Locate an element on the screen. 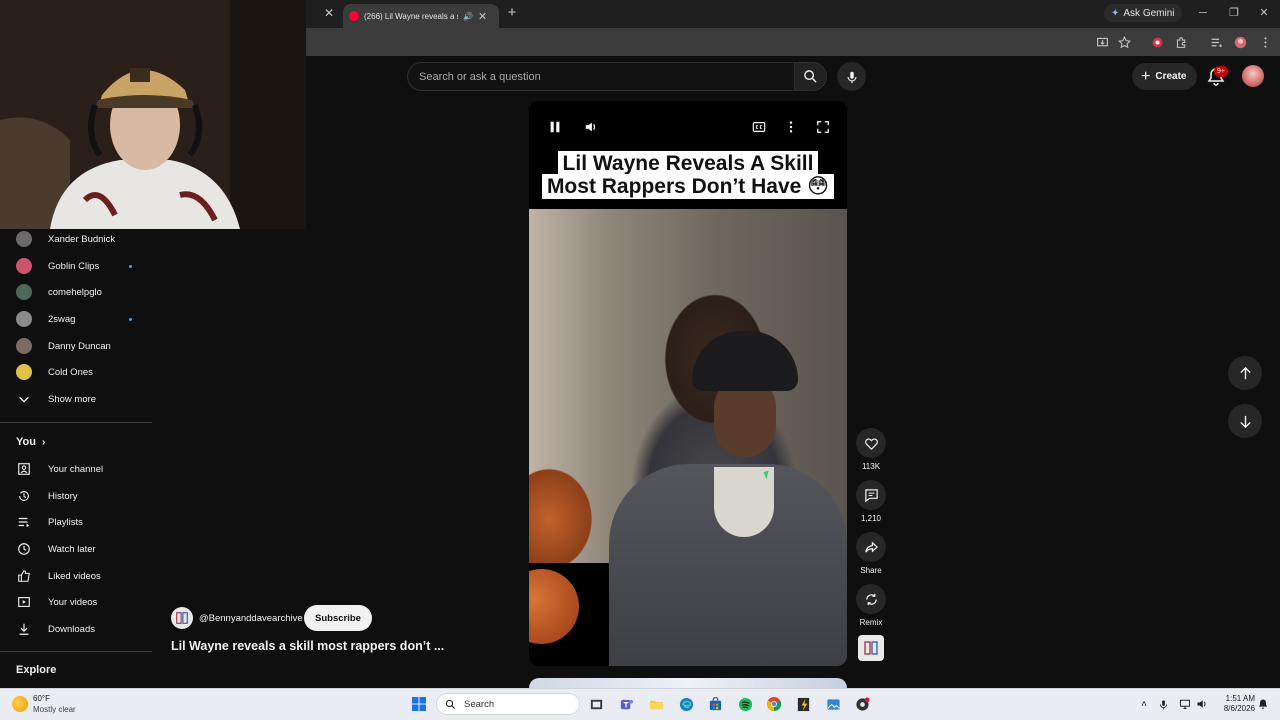 This screenshot has height=720, width=1280. task-view-icon is located at coordinates (596, 704).